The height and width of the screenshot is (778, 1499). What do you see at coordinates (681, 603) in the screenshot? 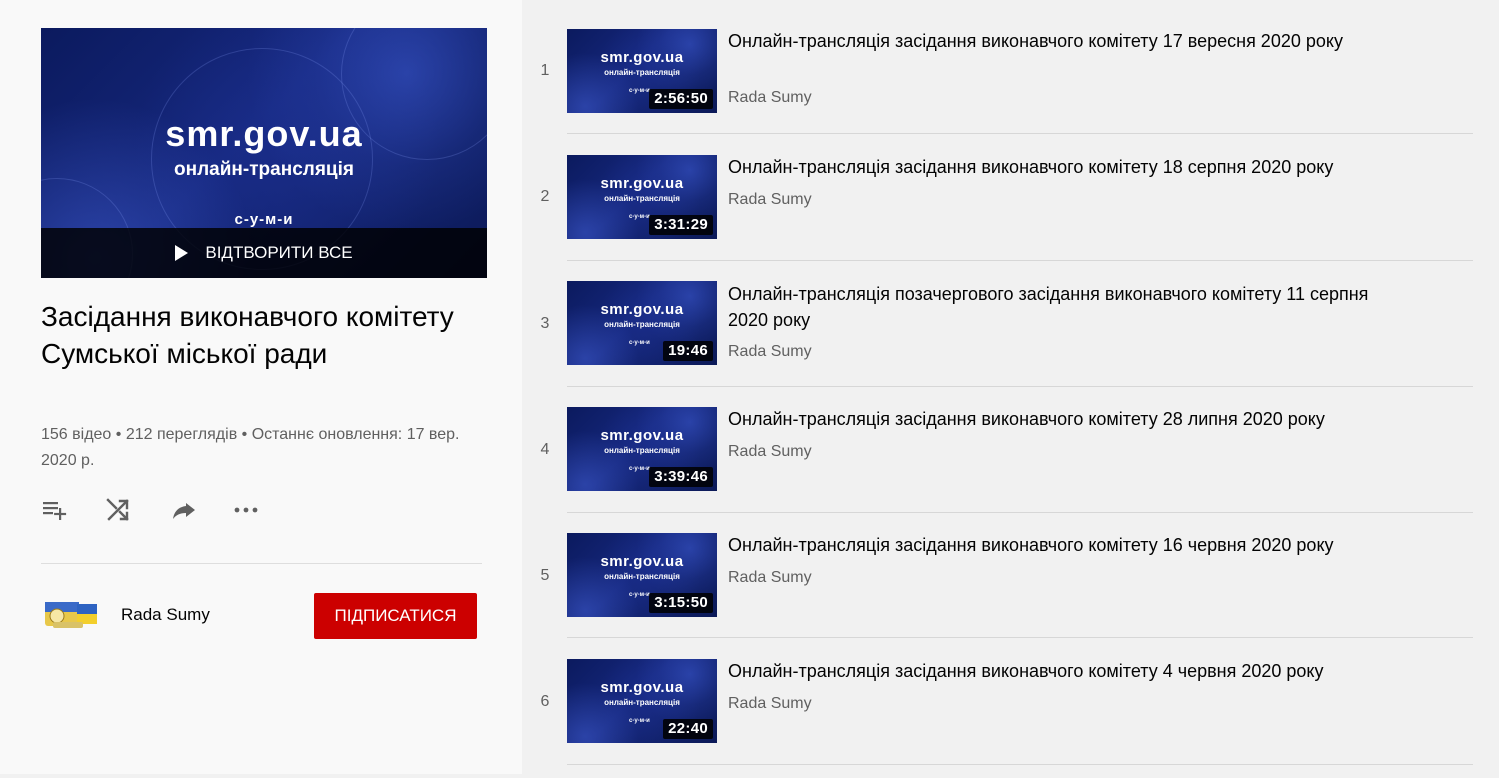
I see `video-duration: 3:15:50` at bounding box center [681, 603].